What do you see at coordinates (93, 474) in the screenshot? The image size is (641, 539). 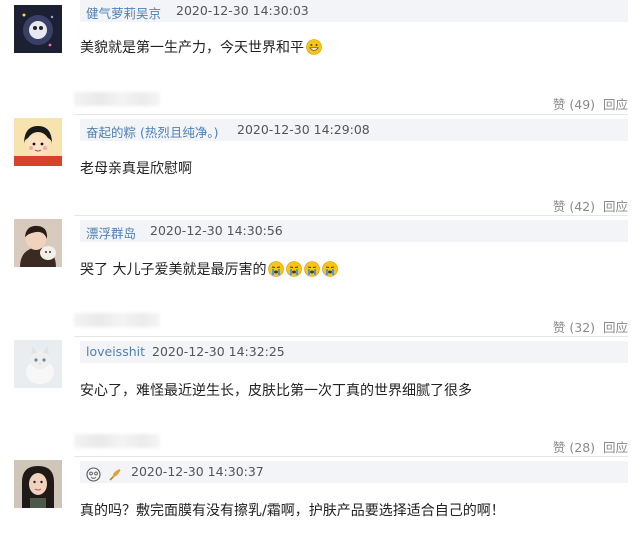 I see `face-icon` at bounding box center [93, 474].